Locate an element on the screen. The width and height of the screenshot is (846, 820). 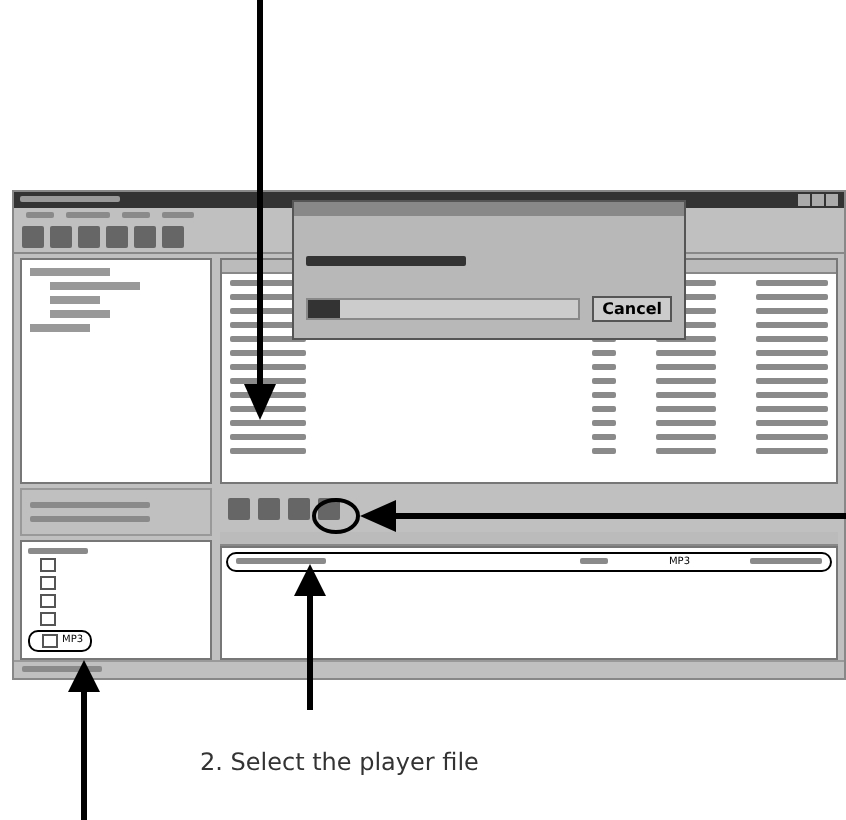
annotation-ellipse is located at coordinates (336, 516).